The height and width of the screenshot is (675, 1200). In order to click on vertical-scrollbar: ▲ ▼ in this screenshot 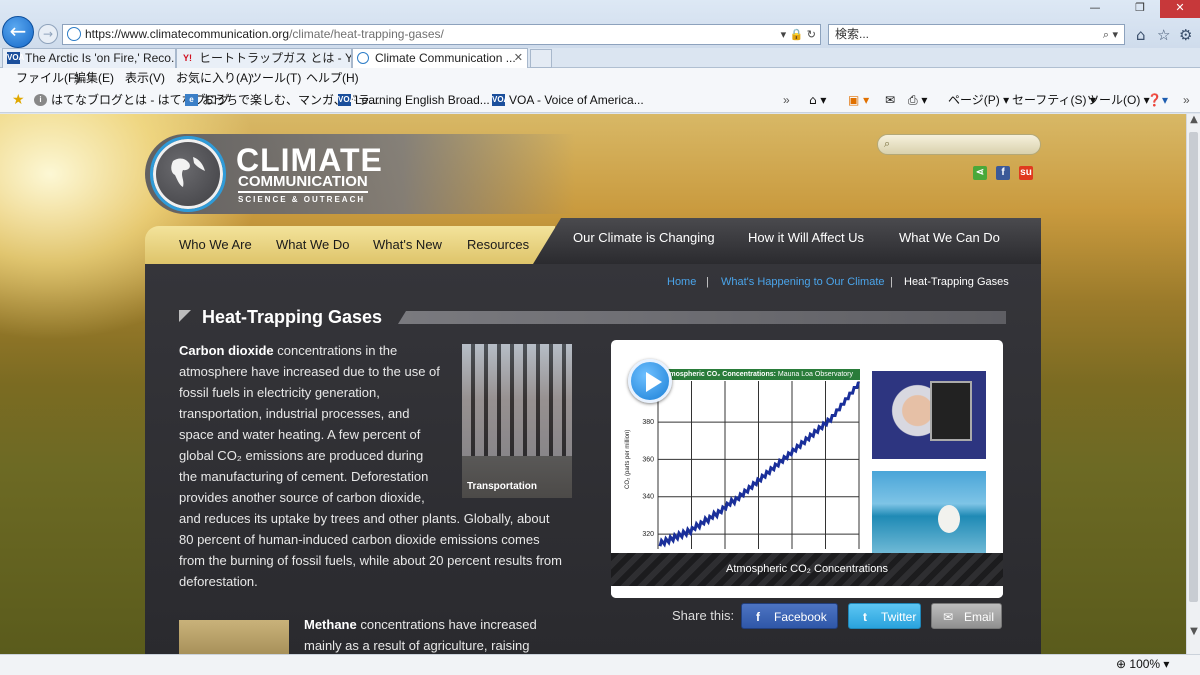, I will do `click(1193, 384)`.